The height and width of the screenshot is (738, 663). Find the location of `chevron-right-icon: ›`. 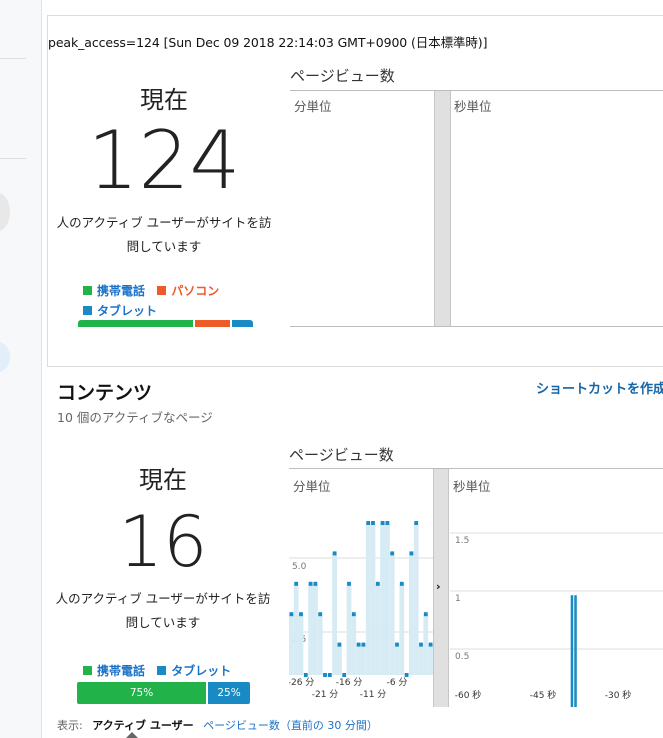

chevron-right-icon: › is located at coordinates (438, 586).